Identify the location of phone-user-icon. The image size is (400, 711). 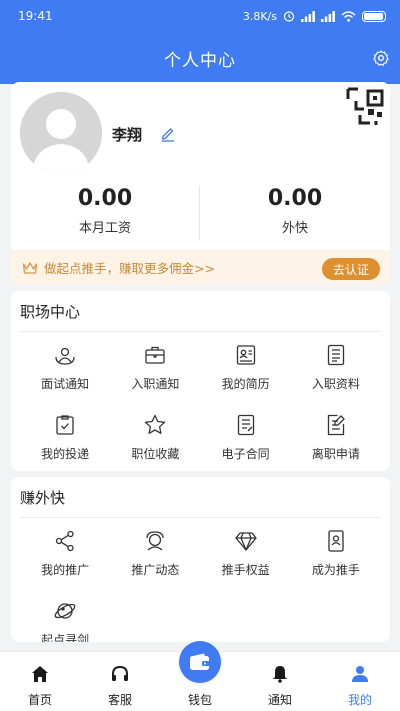
(336, 541).